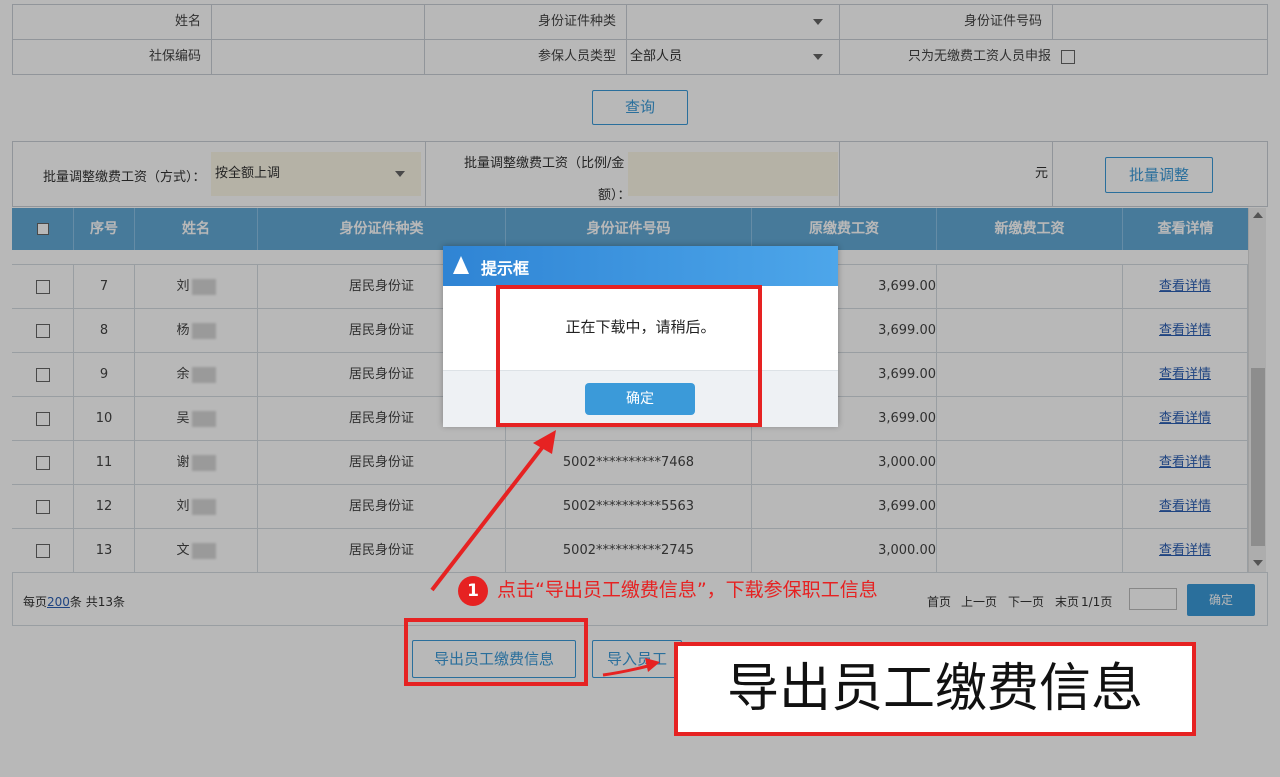 The width and height of the screenshot is (1280, 777). I want to click on big-export-label: 导出员工缴费信息, so click(935, 689).